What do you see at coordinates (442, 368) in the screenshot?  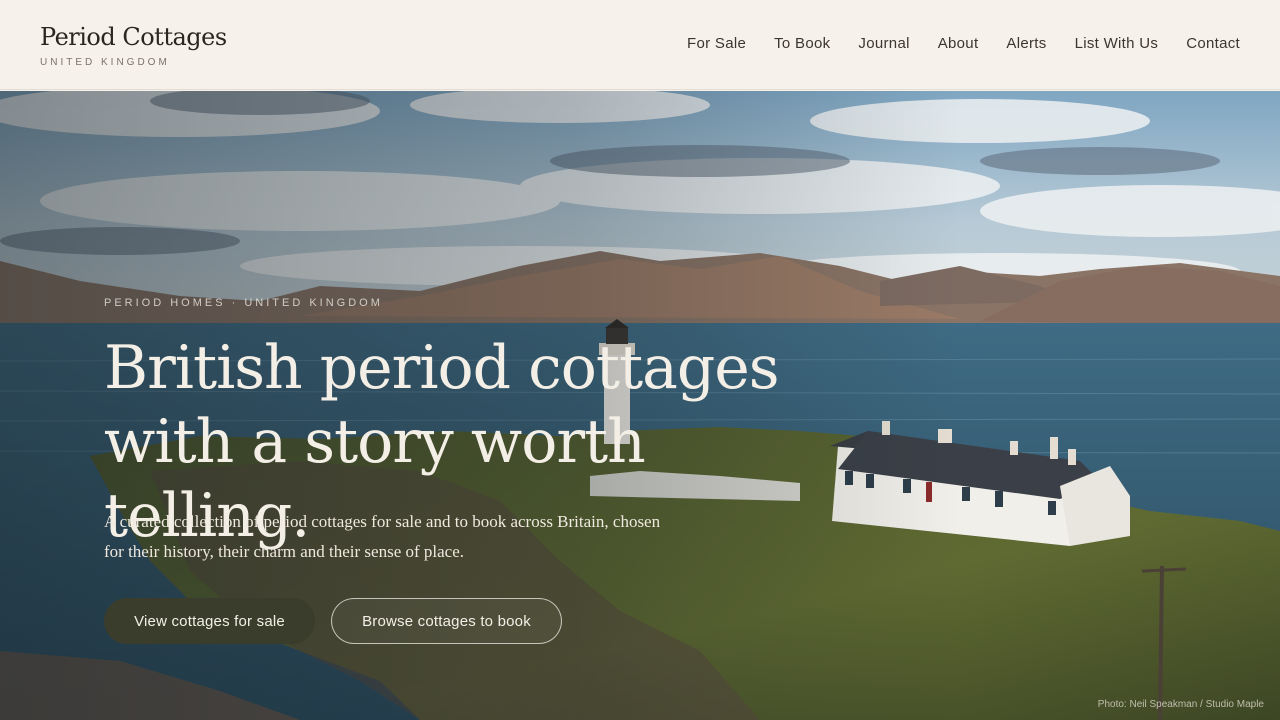 I see `hero-headline-line1: British period cottages` at bounding box center [442, 368].